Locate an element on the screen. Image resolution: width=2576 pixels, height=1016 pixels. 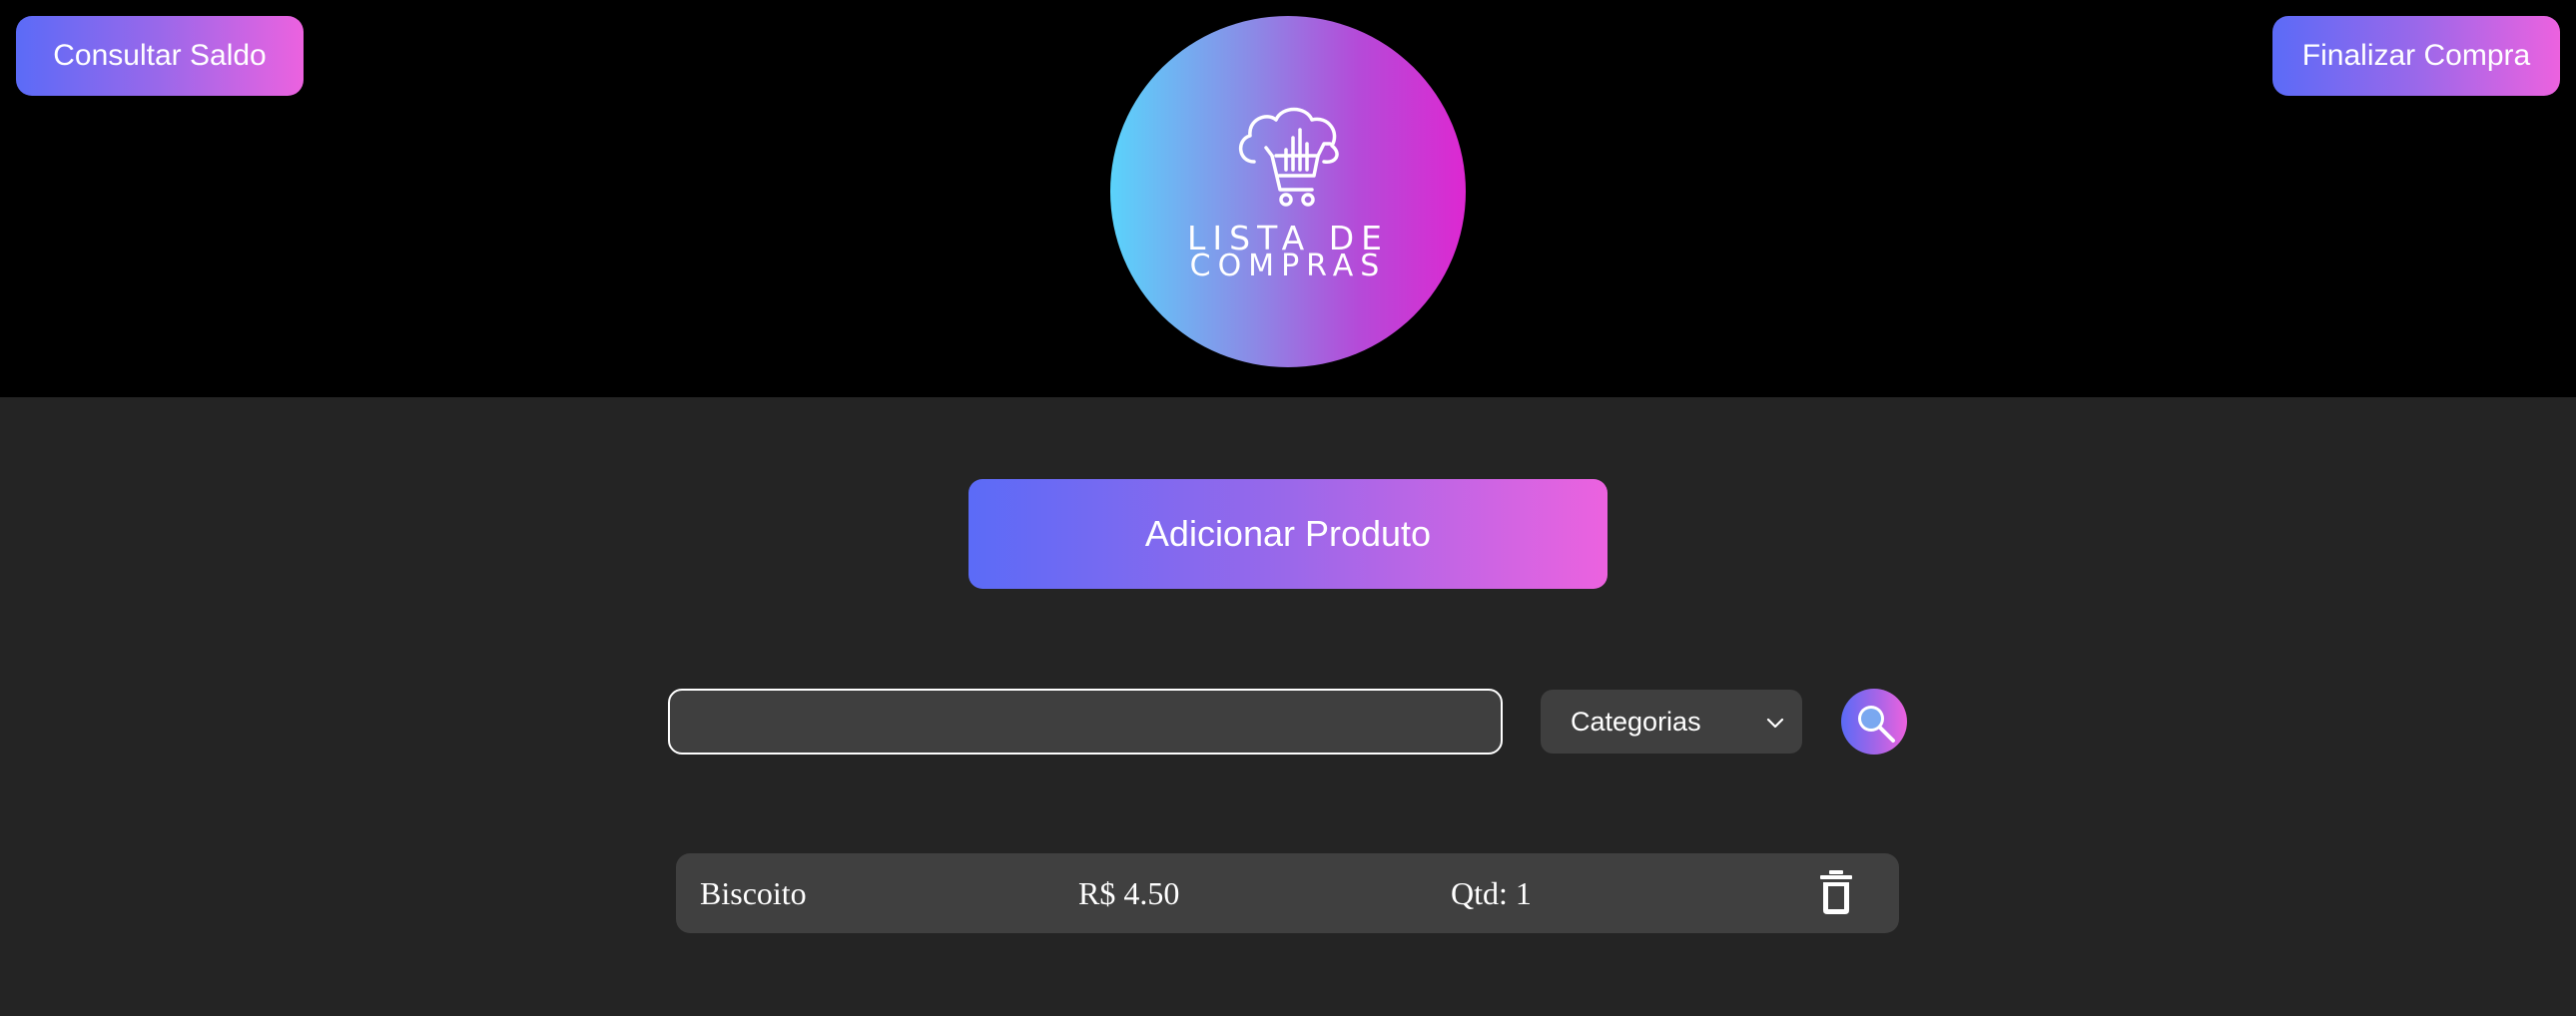
item-price: R$ 4.50 is located at coordinates (1129, 893).